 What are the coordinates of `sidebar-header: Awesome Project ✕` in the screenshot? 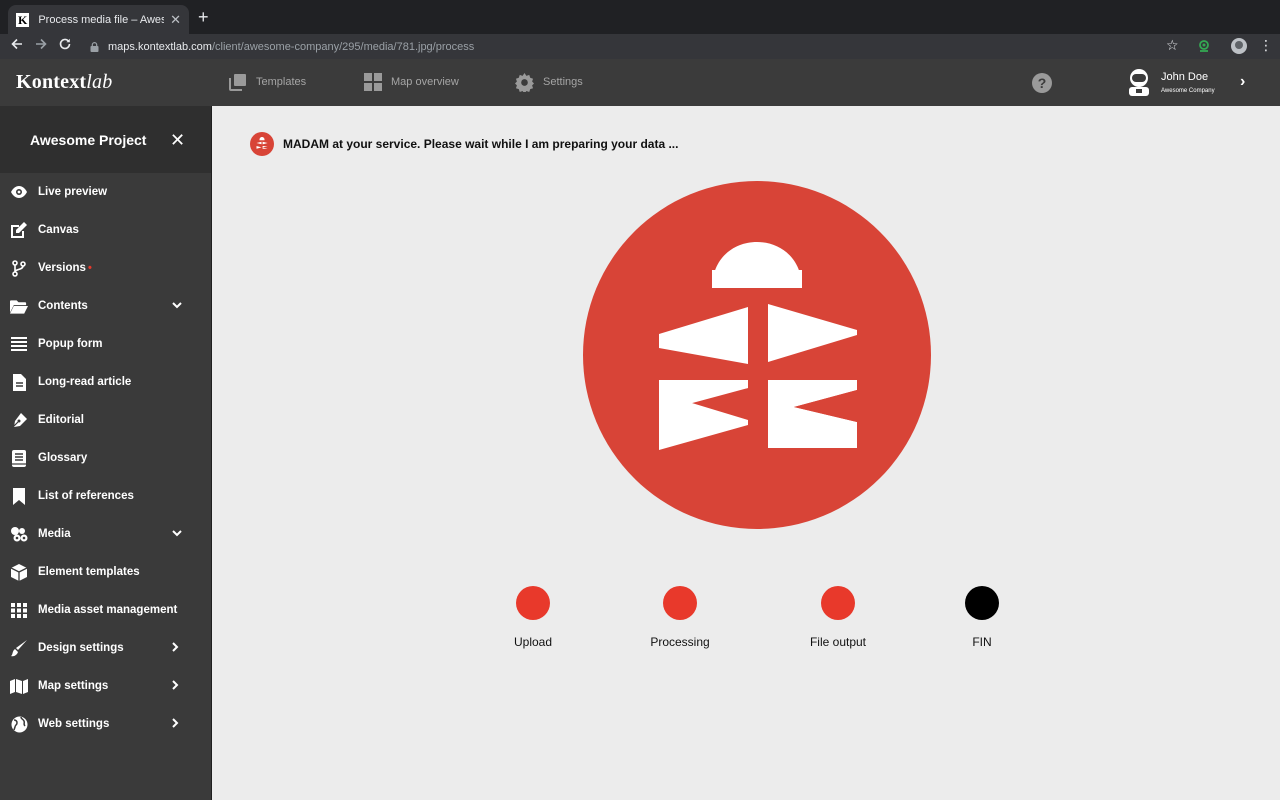 It's located at (105, 139).